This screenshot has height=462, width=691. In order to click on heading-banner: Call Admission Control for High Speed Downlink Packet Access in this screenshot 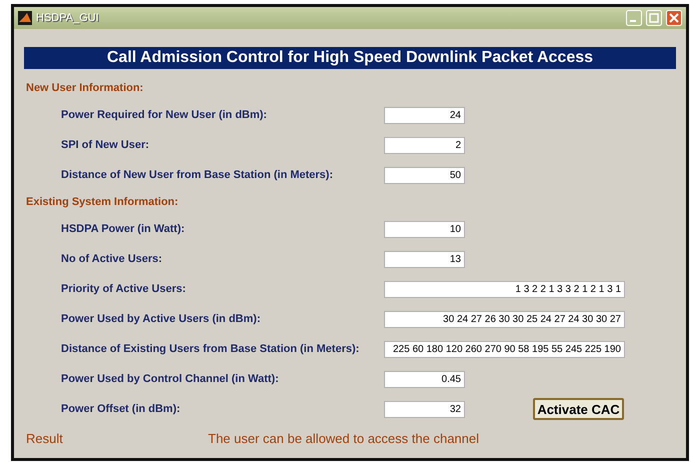, I will do `click(350, 58)`.